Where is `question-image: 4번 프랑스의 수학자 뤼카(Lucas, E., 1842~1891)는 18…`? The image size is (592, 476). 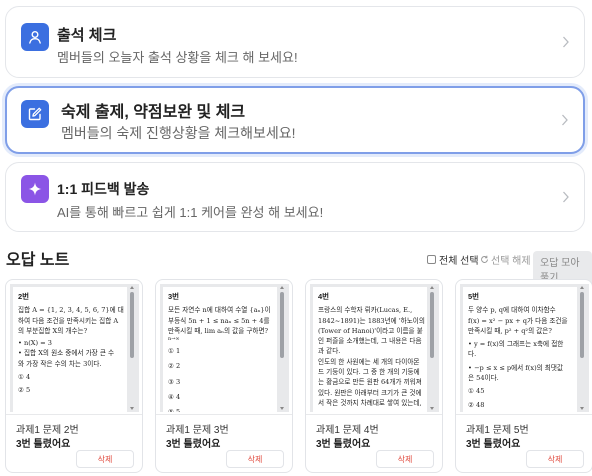
question-image: 4번 프랑스의 수학자 뤼카(Lucas, E., 1842~1891)는 18… is located at coordinates (374, 348).